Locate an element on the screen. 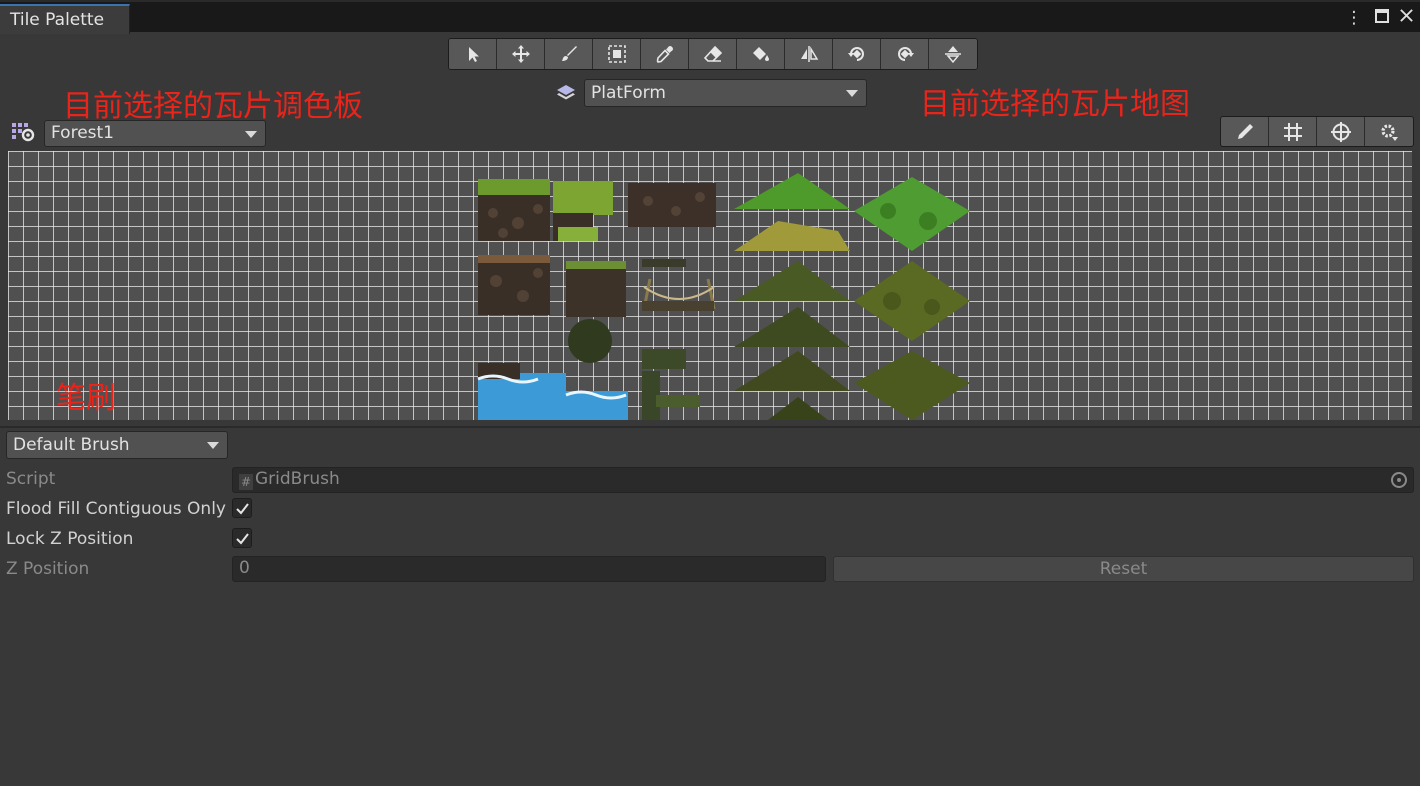  close-icon is located at coordinates (1406, 18).